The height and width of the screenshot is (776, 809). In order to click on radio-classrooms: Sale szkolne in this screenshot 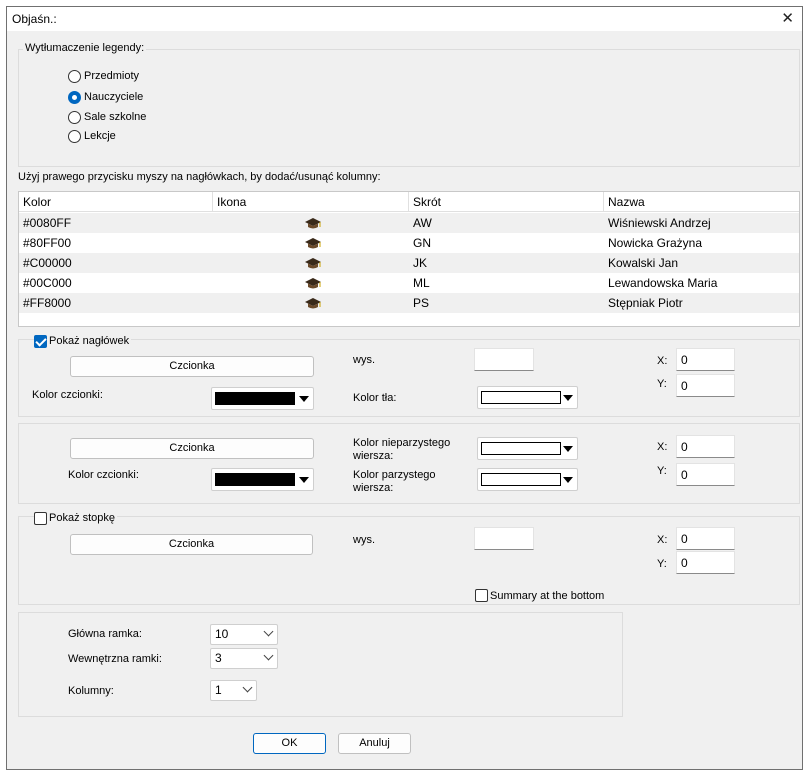, I will do `click(107, 117)`.